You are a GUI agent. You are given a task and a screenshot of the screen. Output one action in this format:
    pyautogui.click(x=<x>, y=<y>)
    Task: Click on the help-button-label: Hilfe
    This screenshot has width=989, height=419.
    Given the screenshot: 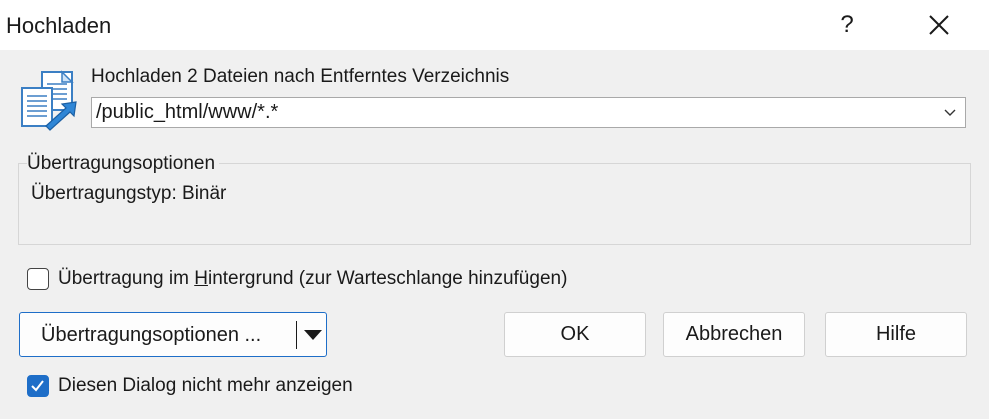 What is the action you would take?
    pyautogui.click(x=895, y=334)
    